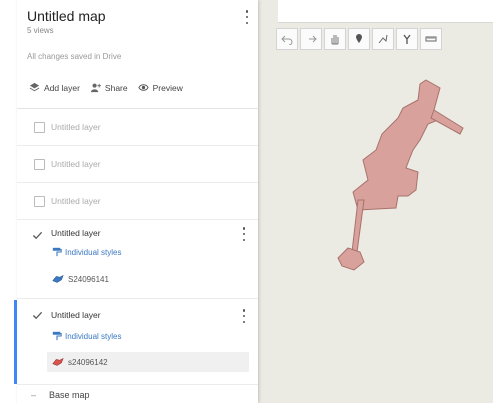  What do you see at coordinates (396, 145) in the screenshot?
I see `parcel-polygon` at bounding box center [396, 145].